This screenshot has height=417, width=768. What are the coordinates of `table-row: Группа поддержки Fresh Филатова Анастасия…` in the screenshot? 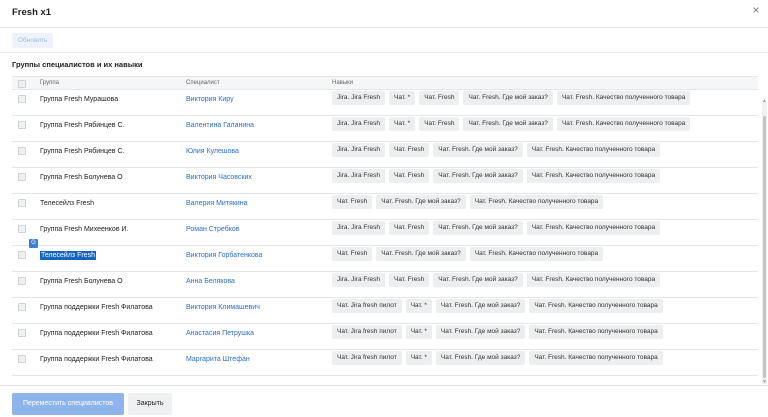 It's located at (385, 337).